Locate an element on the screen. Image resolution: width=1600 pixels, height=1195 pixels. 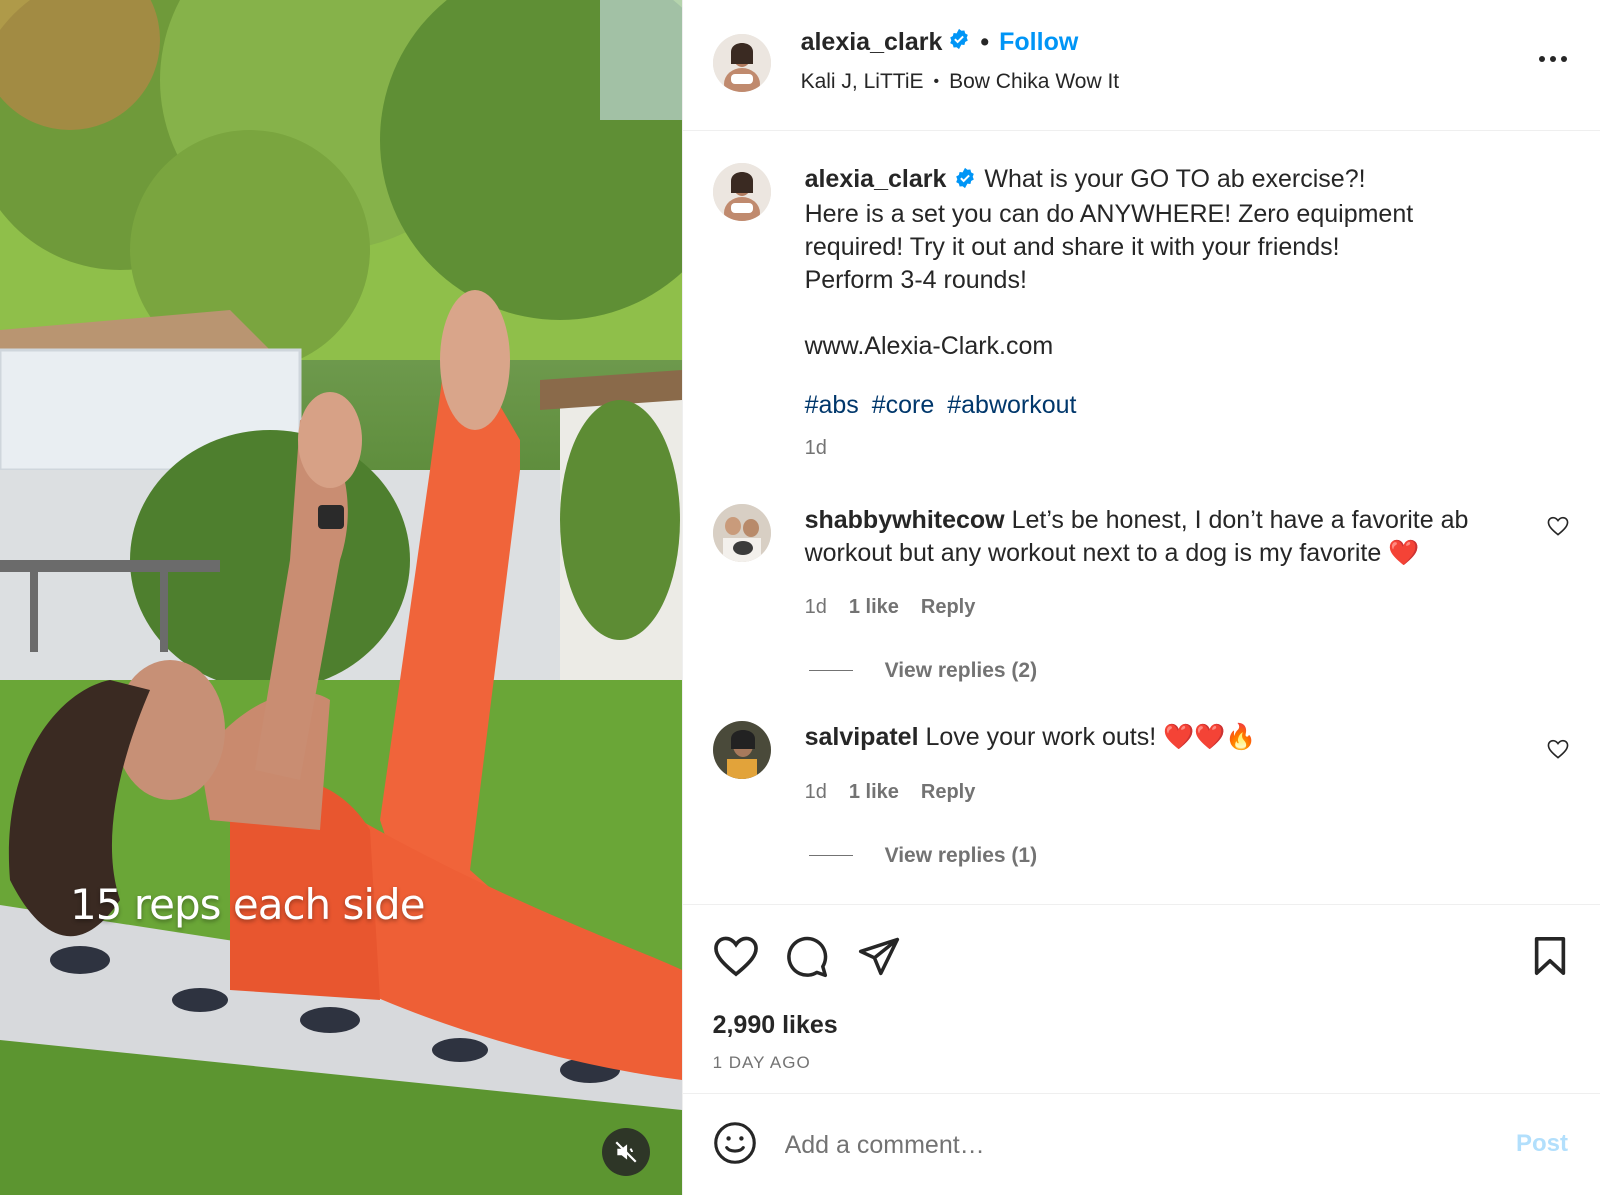
audio-info: Kali J, LiTTiE • Bow Chika Wow It is located at coordinates (960, 82).